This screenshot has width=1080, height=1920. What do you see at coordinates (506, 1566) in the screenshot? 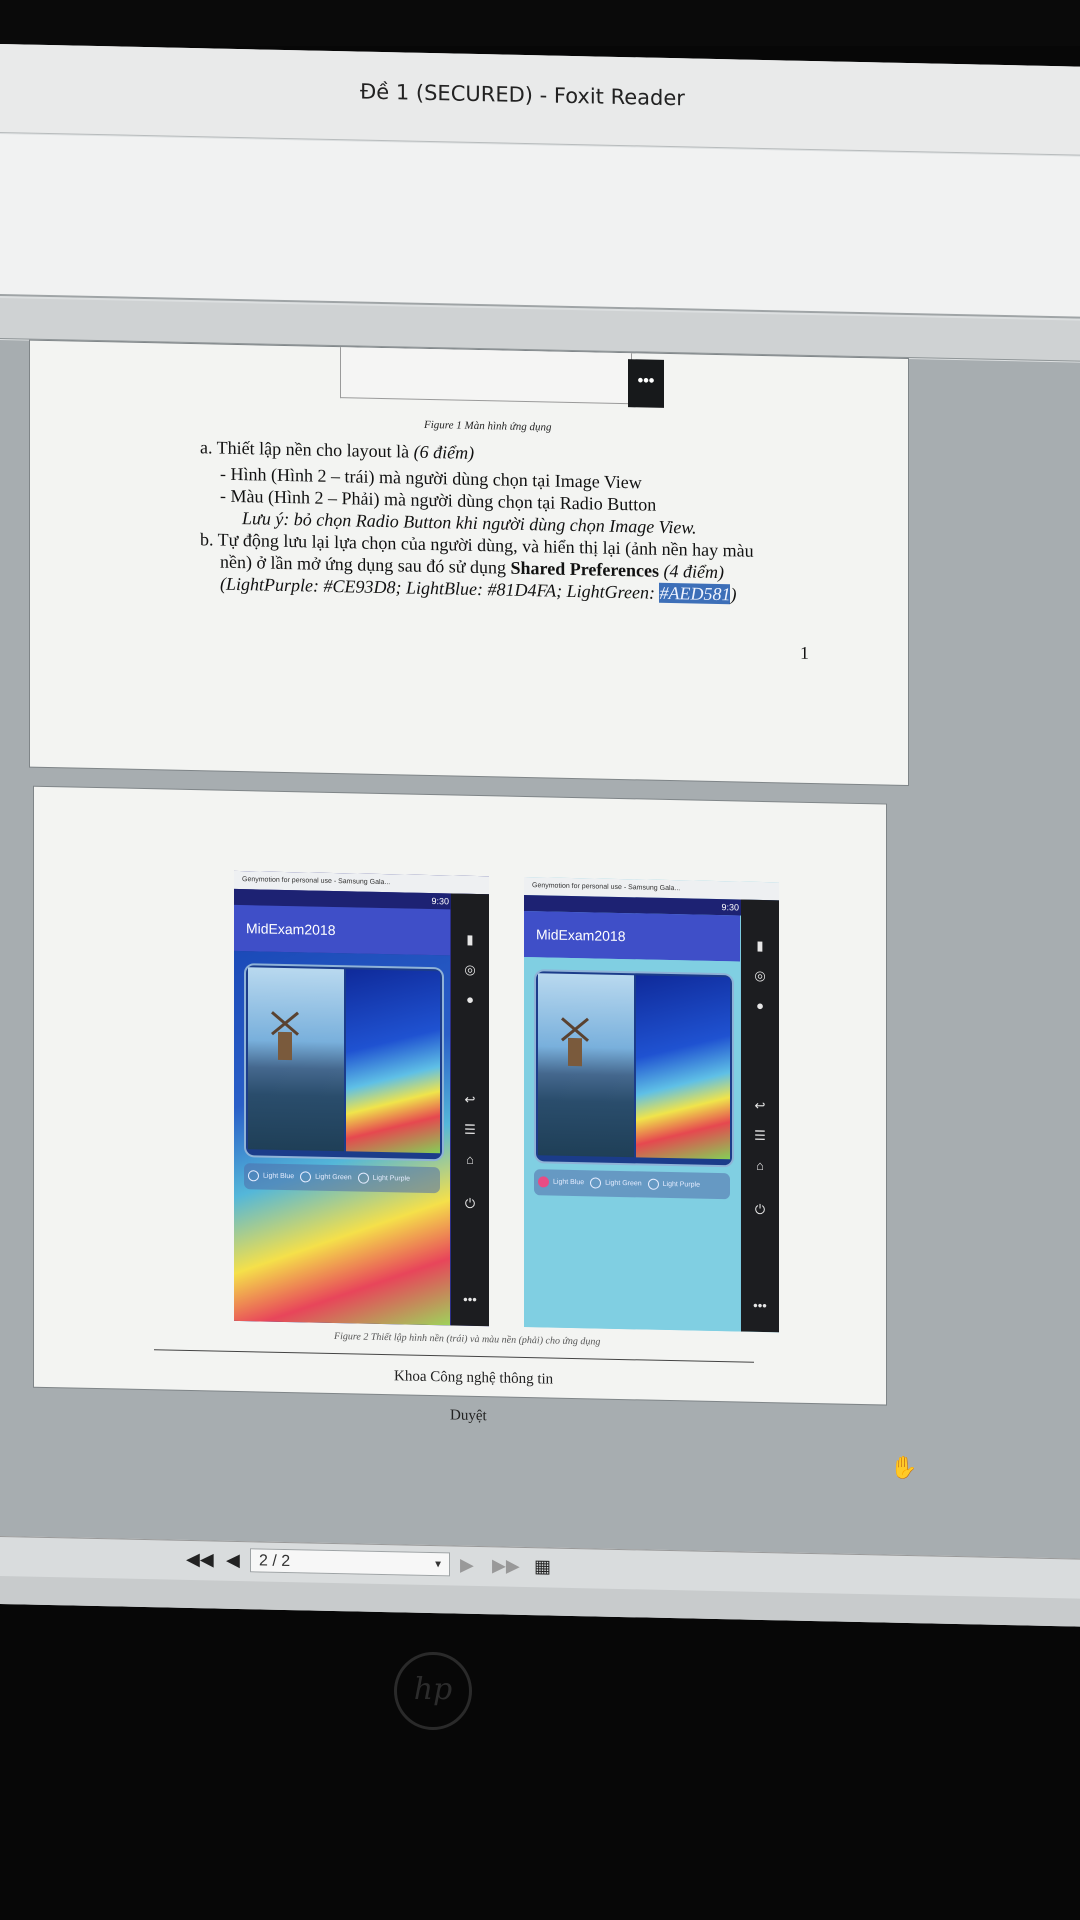
I see `last-page-icon: ▶▶` at bounding box center [506, 1566].